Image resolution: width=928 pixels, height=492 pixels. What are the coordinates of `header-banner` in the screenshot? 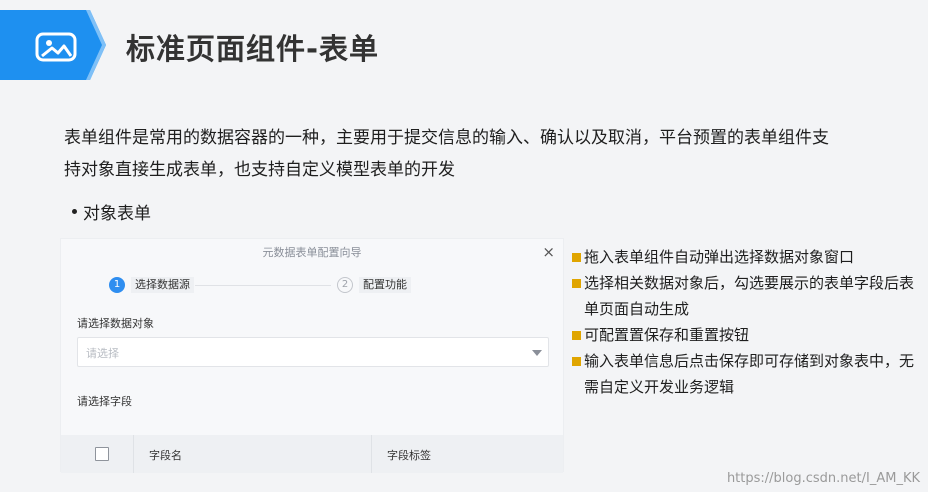 It's located at (53, 45).